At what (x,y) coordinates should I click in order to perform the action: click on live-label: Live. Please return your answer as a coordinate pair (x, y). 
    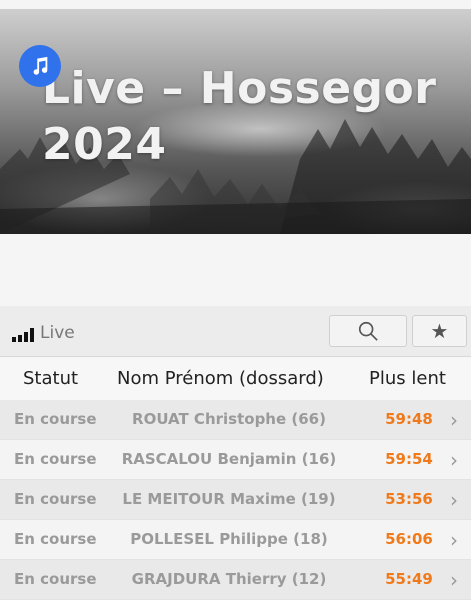
    Looking at the image, I should click on (57, 333).